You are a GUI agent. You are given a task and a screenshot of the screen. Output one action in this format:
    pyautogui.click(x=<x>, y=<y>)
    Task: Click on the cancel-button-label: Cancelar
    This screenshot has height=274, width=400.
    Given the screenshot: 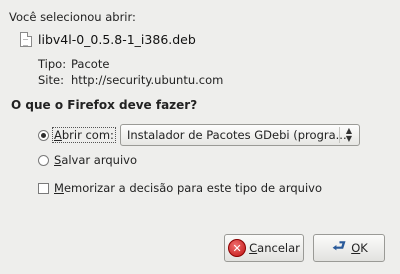 What is the action you would take?
    pyautogui.click(x=274, y=248)
    